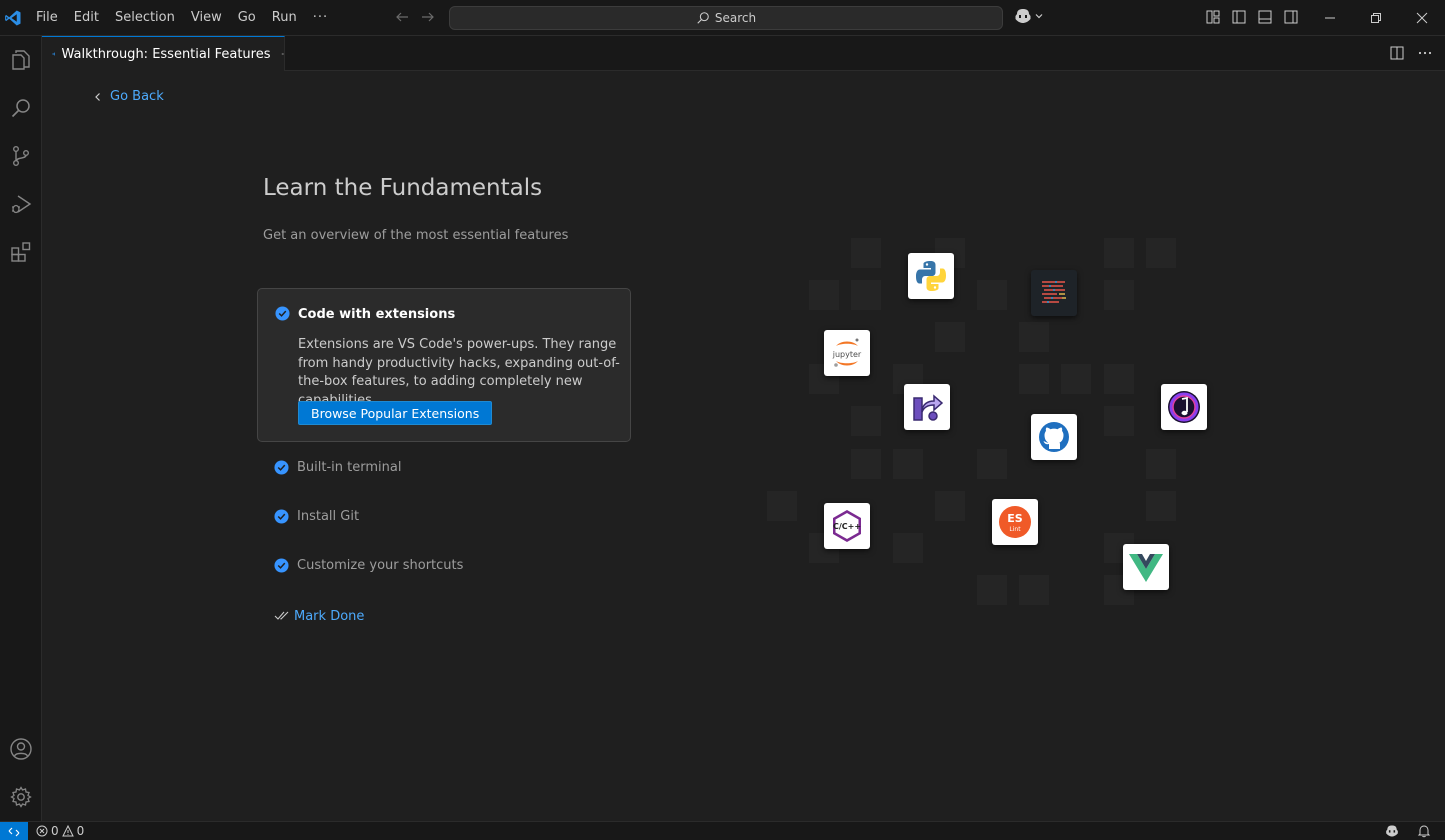 The image size is (1445, 840). What do you see at coordinates (1397, 53) in the screenshot?
I see `split-editor-icon` at bounding box center [1397, 53].